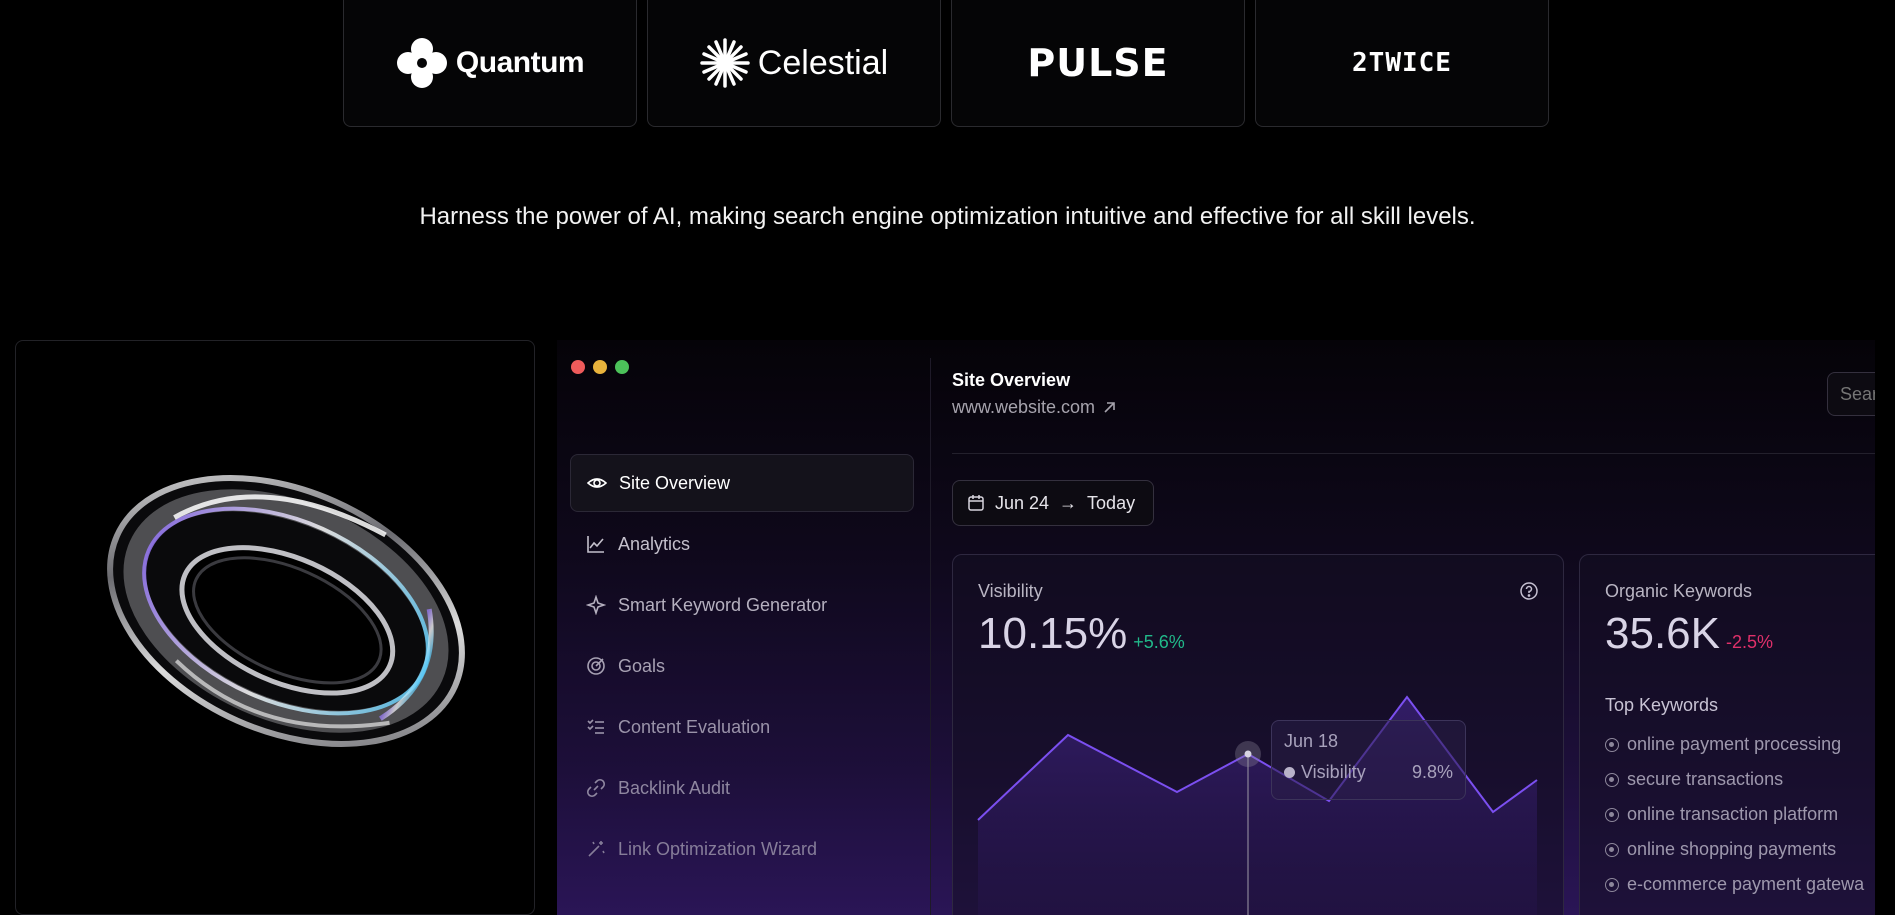  I want to click on sidebar-item-label: Link Optimization Wizard, so click(718, 848).